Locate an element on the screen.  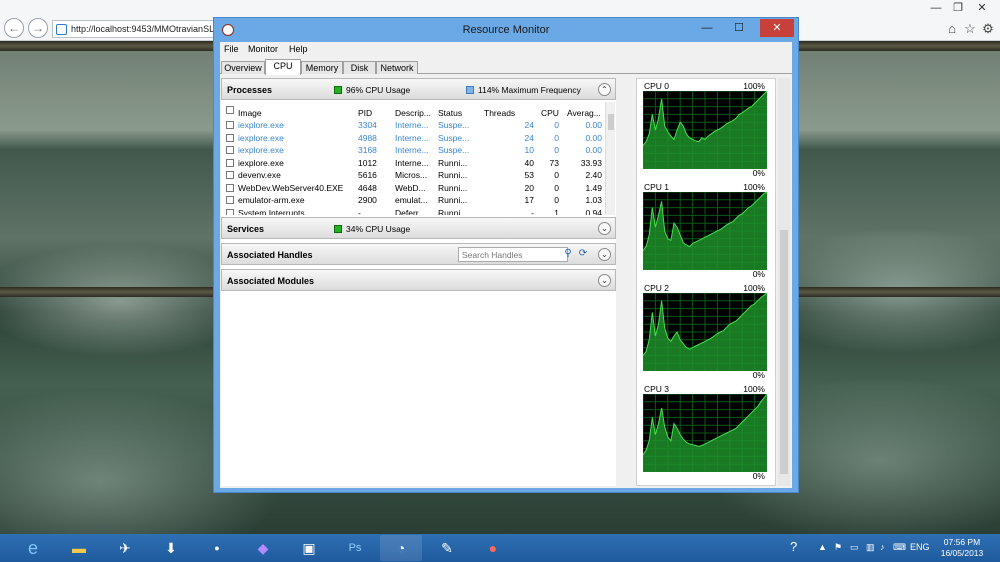
internet-explorer-icon: e is located at coordinates (33, 548).